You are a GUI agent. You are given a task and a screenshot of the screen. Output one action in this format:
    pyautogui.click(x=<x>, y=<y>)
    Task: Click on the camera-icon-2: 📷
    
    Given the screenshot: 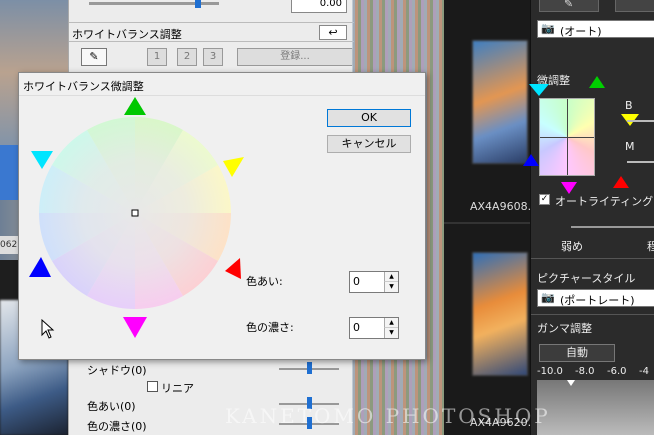 What is the action you would take?
    pyautogui.click(x=548, y=297)
    